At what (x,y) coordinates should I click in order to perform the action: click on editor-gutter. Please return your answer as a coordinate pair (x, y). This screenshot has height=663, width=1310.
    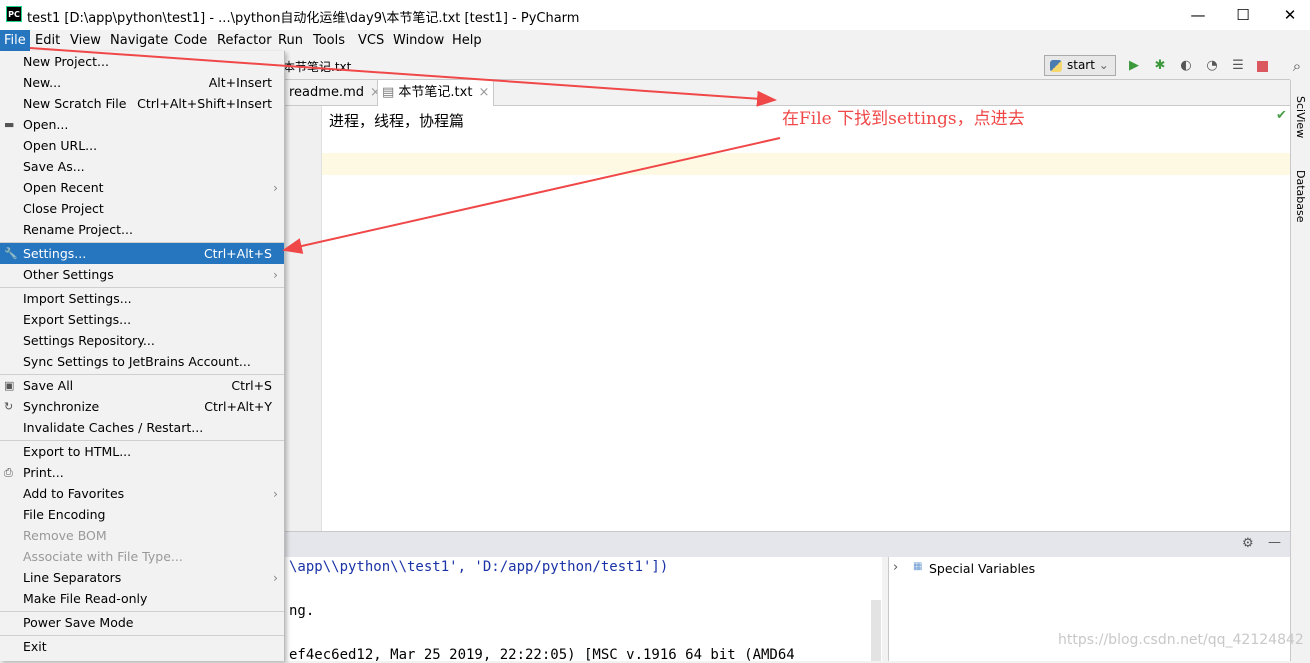
    Looking at the image, I should click on (303, 318).